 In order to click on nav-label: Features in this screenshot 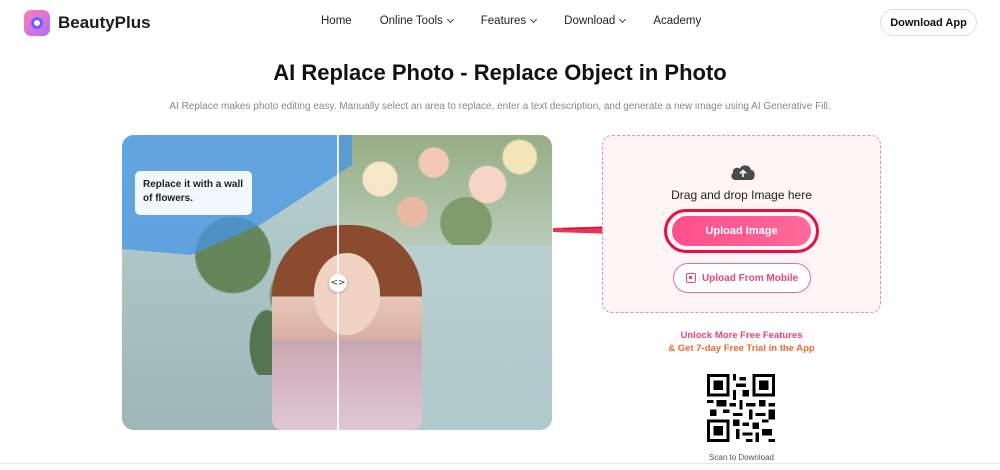, I will do `click(503, 21)`.